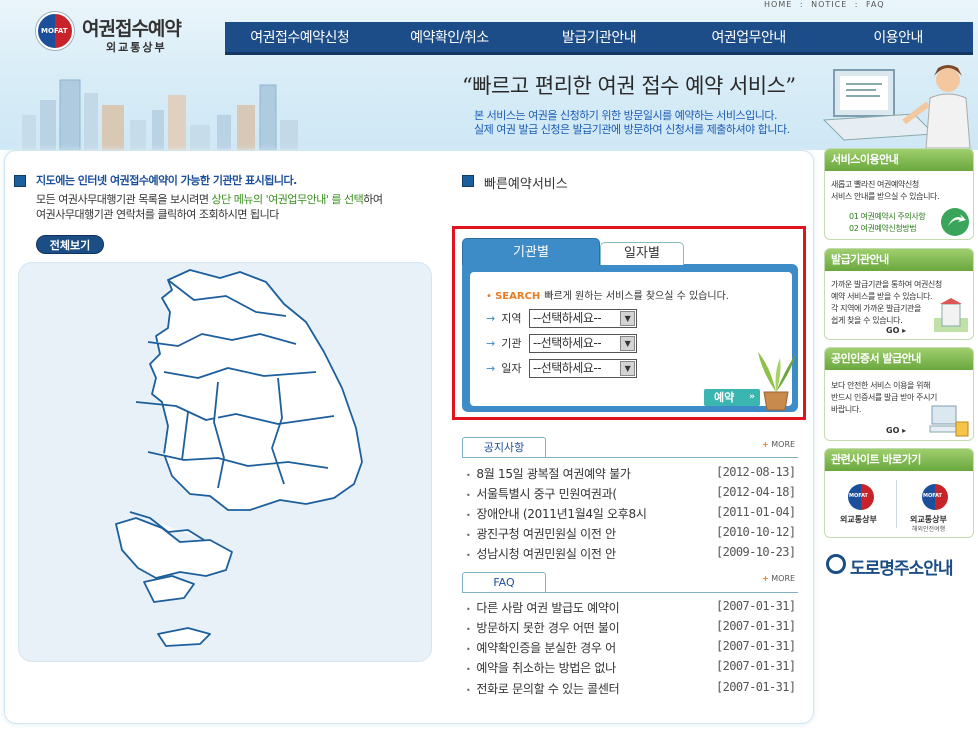 The width and height of the screenshot is (978, 736). I want to click on notice-title-text: 8월 15일 광복절 여권예약 불가, so click(553, 474).